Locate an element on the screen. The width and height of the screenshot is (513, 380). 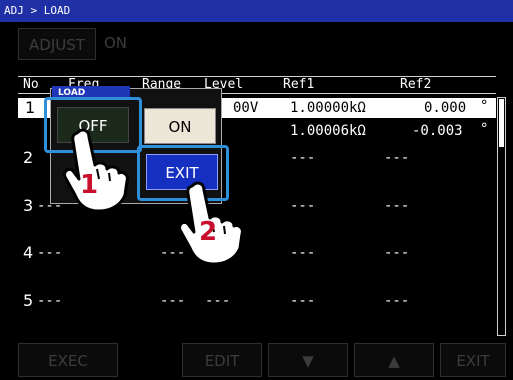
header-ref2: Ref2 is located at coordinates (416, 84).